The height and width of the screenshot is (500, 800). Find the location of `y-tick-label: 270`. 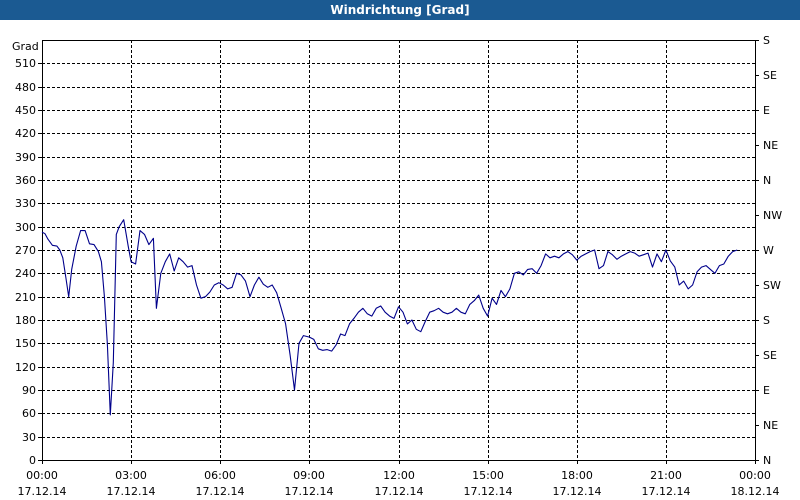

y-tick-label: 270 is located at coordinates (25, 250).